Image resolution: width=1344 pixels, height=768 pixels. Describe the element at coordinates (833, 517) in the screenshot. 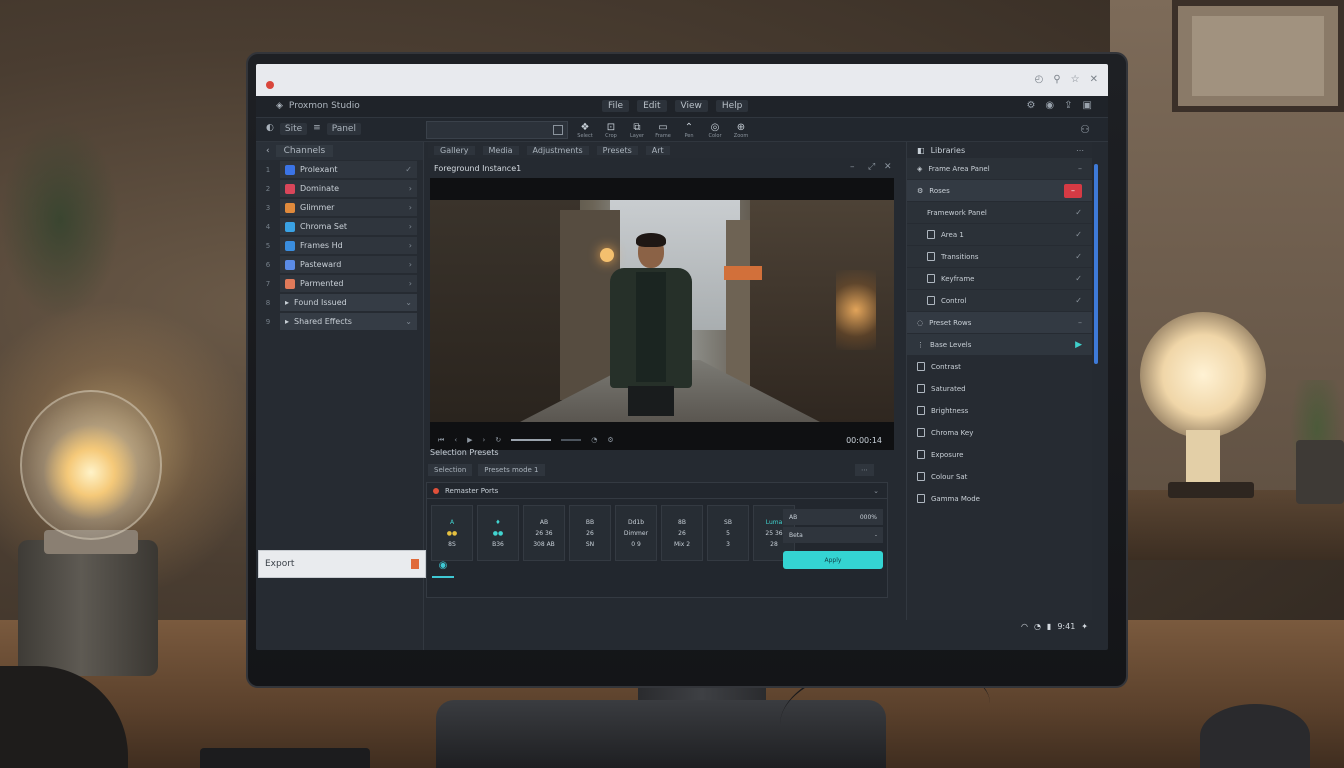

I see `property-row: AB 000%` at that location.